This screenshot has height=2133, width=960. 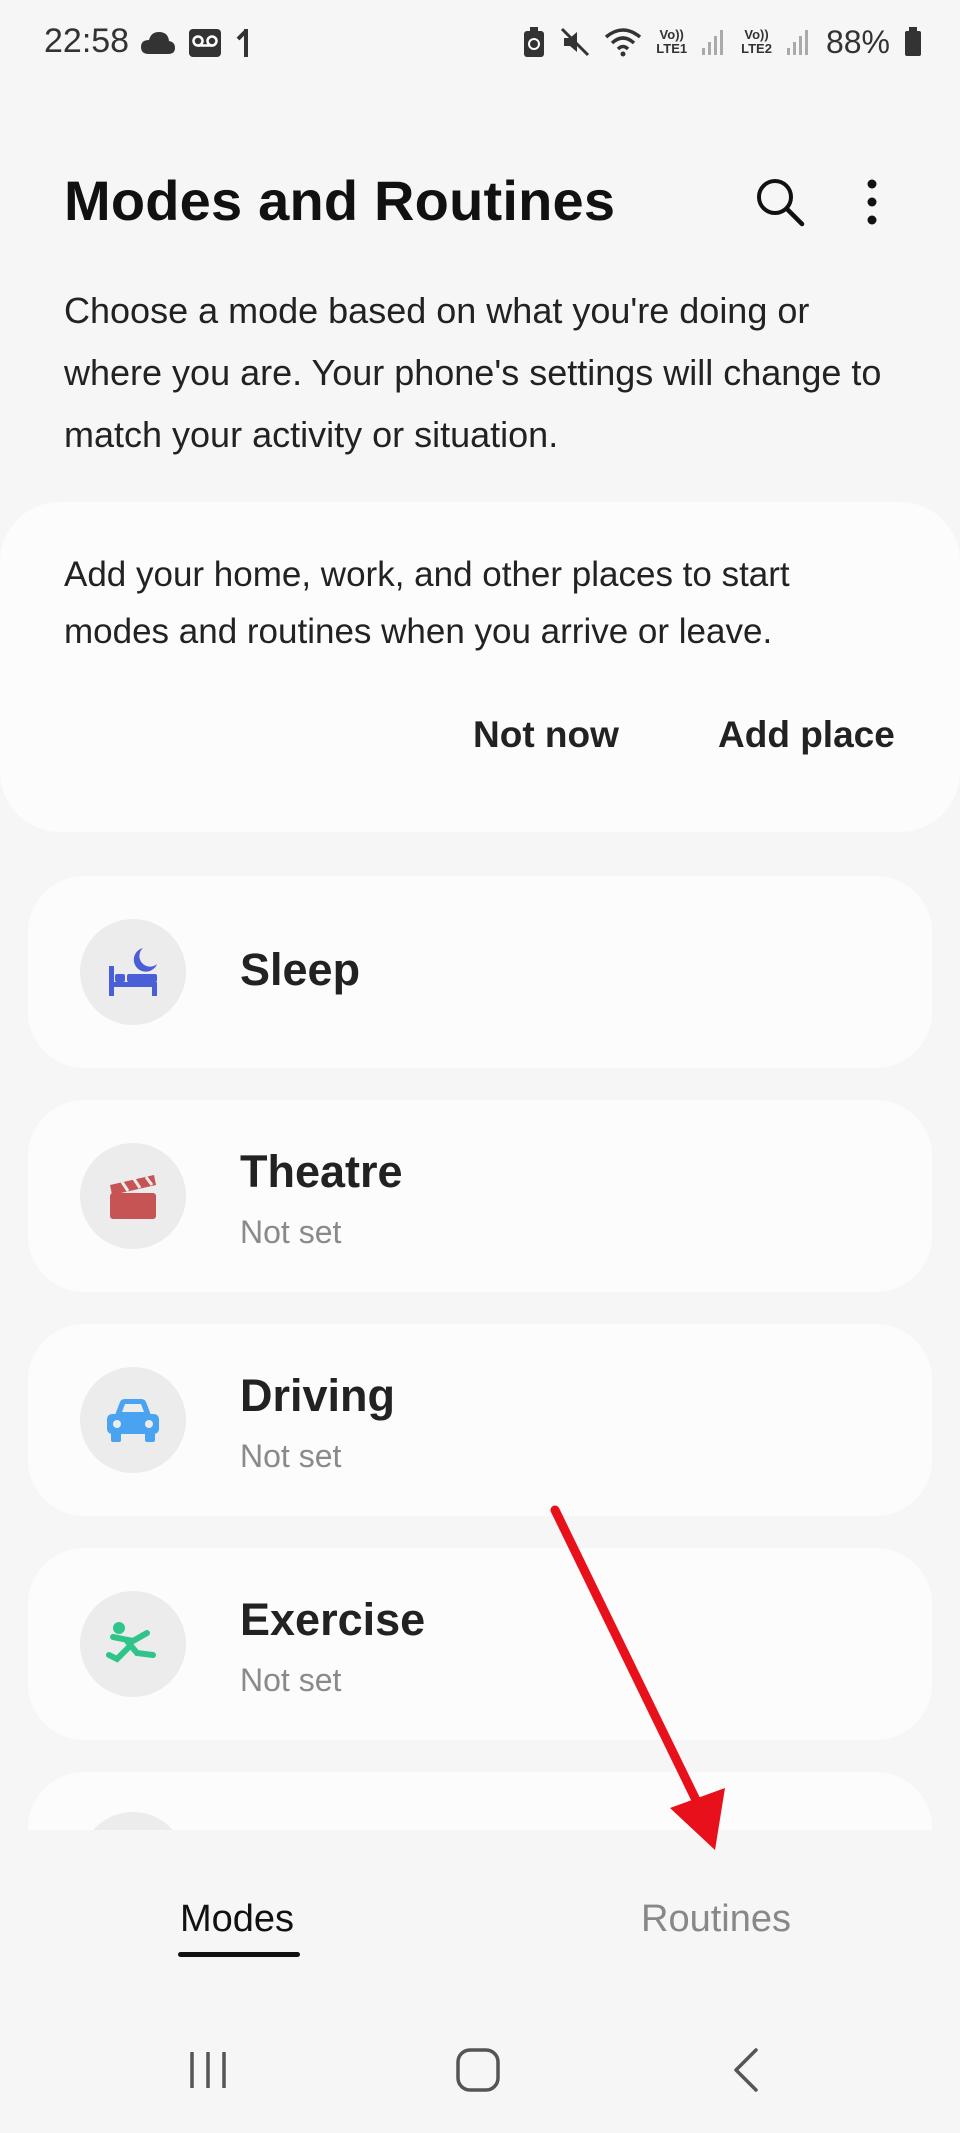 I want to click on mode-item-exercise: Exercise Not set, so click(x=480, y=1644).